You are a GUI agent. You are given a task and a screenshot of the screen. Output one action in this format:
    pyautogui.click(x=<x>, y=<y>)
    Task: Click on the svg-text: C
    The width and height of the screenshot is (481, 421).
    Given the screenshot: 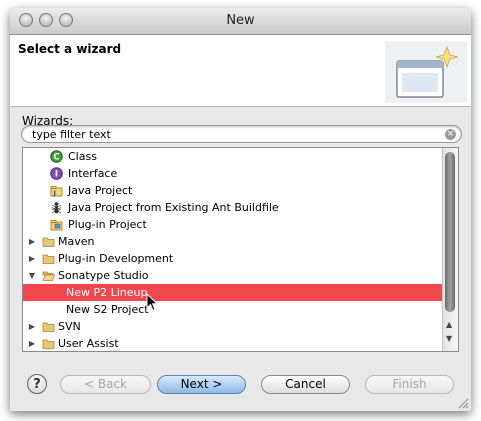 What is the action you would take?
    pyautogui.click(x=56, y=158)
    